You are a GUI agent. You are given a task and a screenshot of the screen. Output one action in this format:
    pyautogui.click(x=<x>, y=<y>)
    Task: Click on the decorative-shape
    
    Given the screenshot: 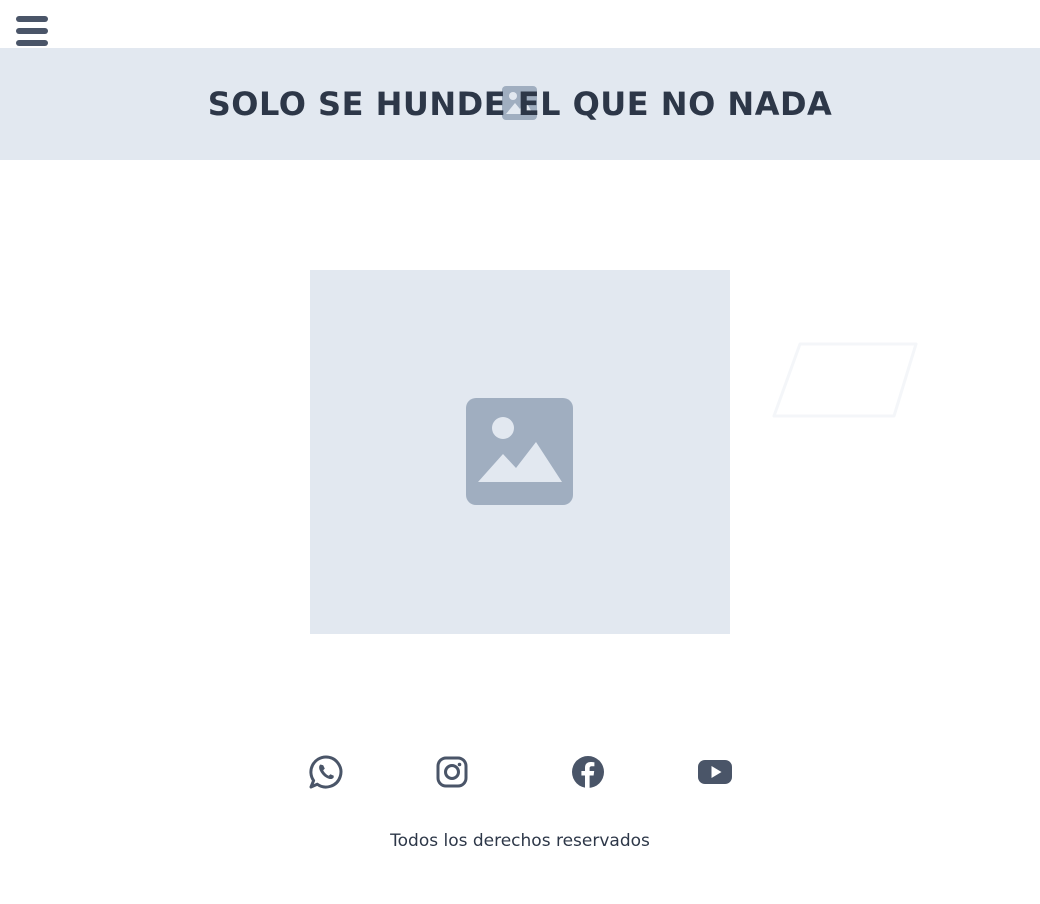 What is the action you would take?
    pyautogui.click(x=845, y=380)
    